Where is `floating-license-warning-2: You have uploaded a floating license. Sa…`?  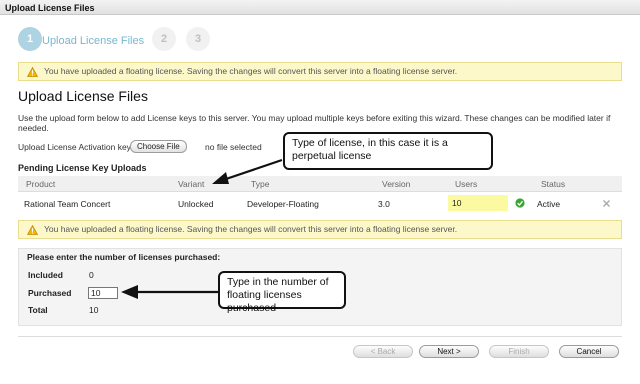 floating-license-warning-2: You have uploaded a floating license. Sa… is located at coordinates (320, 229).